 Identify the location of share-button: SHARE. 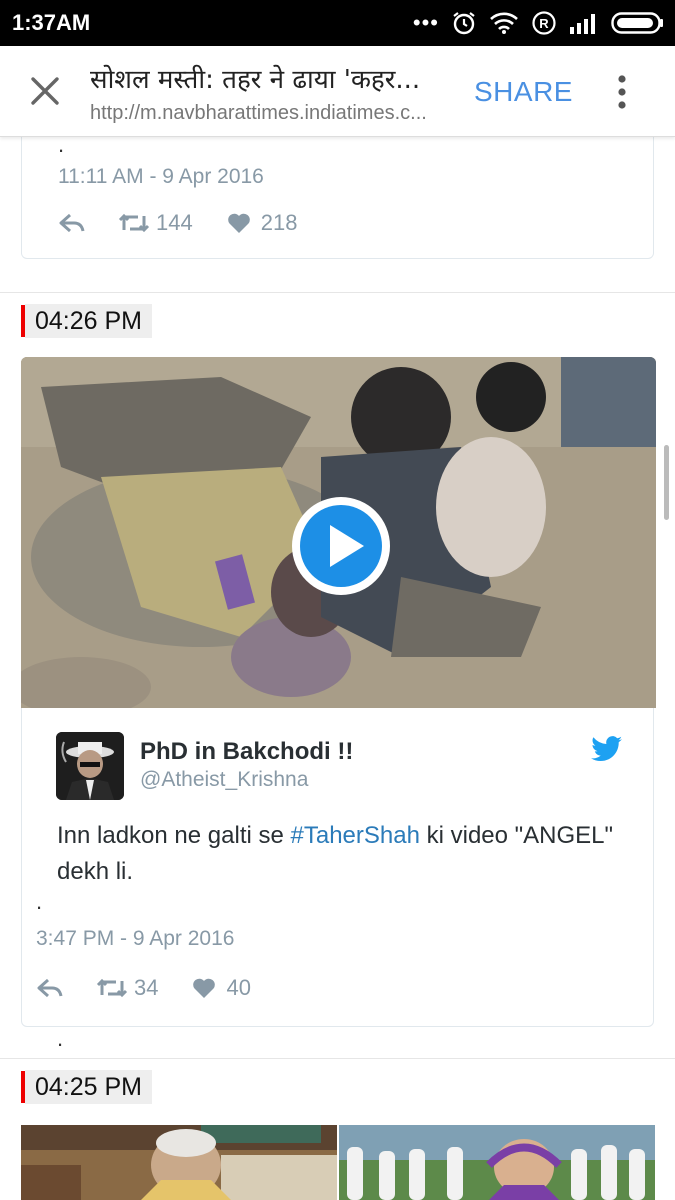
(523, 92).